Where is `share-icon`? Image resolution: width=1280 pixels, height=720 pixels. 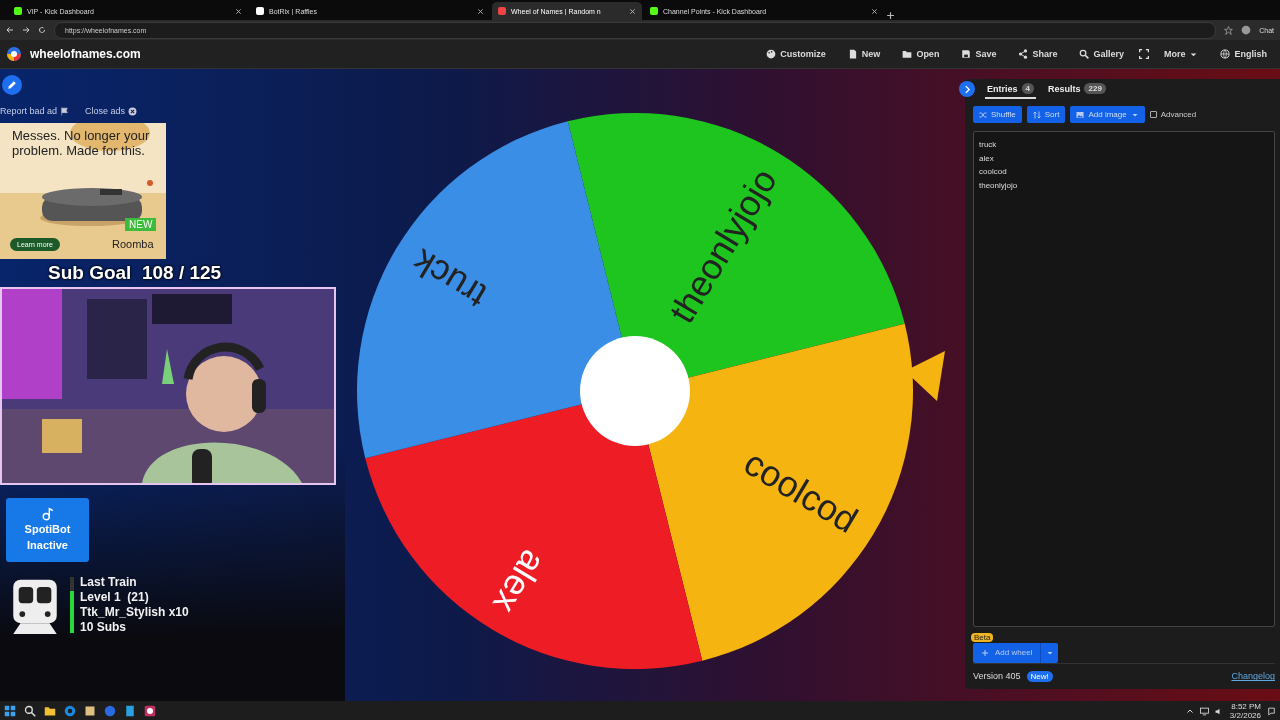 share-icon is located at coordinates (1023, 54).